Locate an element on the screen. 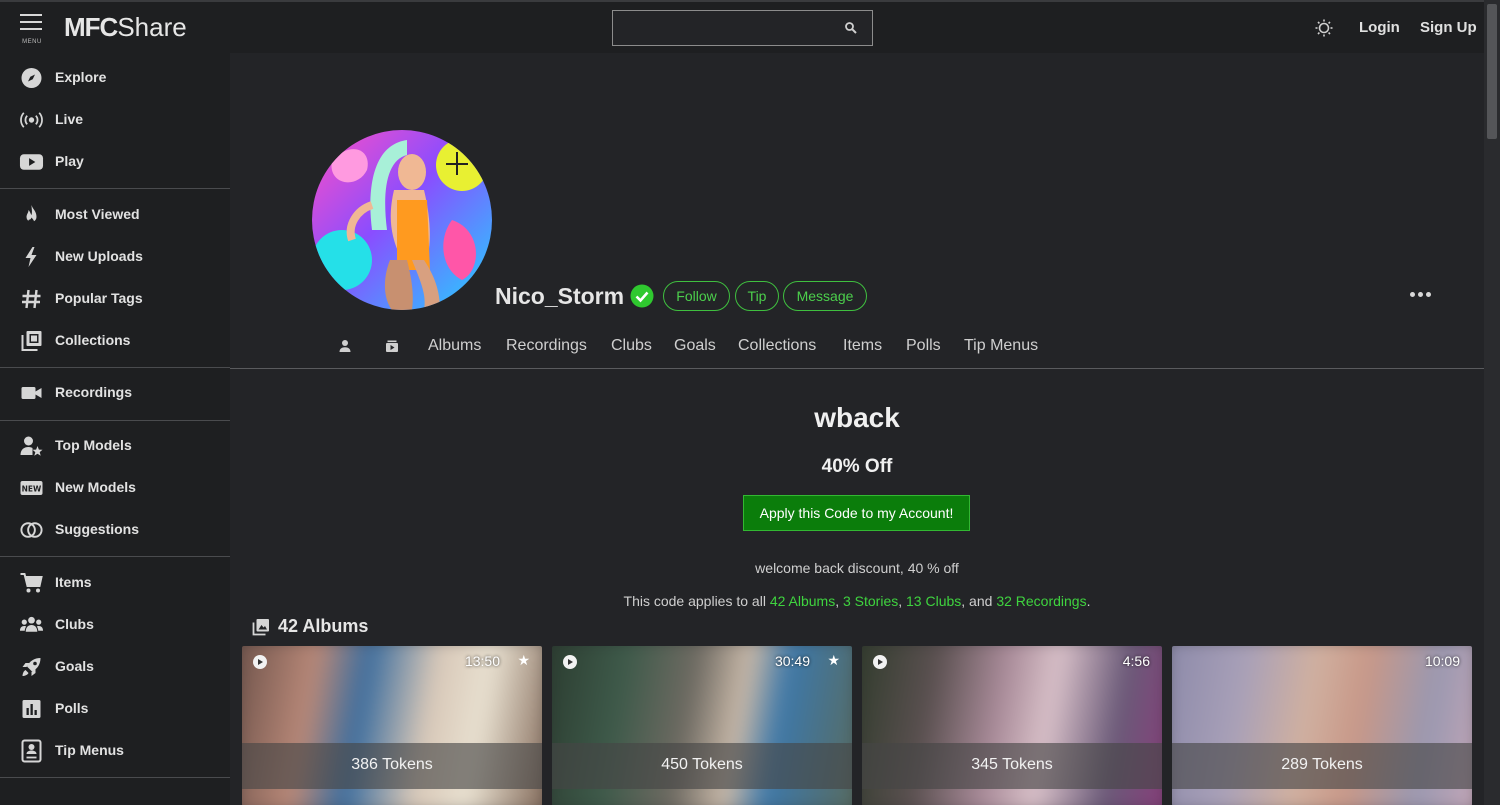  rings-icon is located at coordinates (31, 530).